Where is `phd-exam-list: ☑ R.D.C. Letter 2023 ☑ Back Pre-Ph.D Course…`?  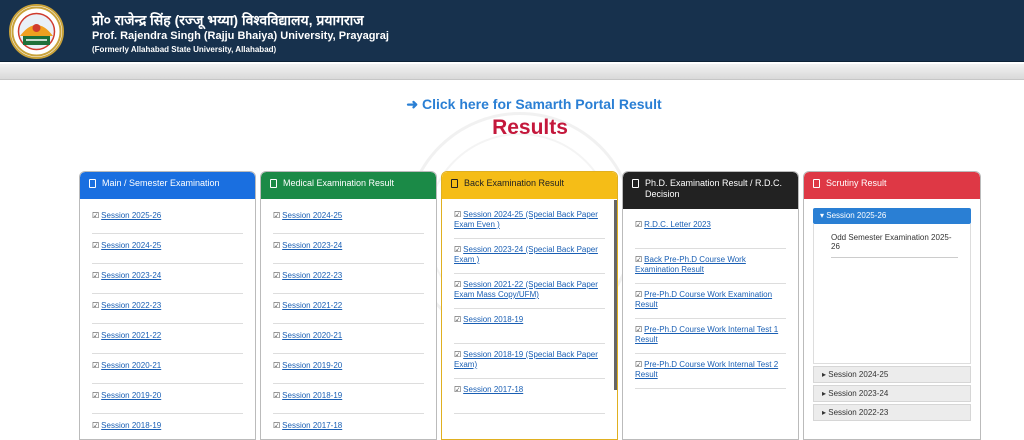 phd-exam-list: ☑ R.D.C. Letter 2023 ☑ Back Pre-Ph.D Course… is located at coordinates (710, 299).